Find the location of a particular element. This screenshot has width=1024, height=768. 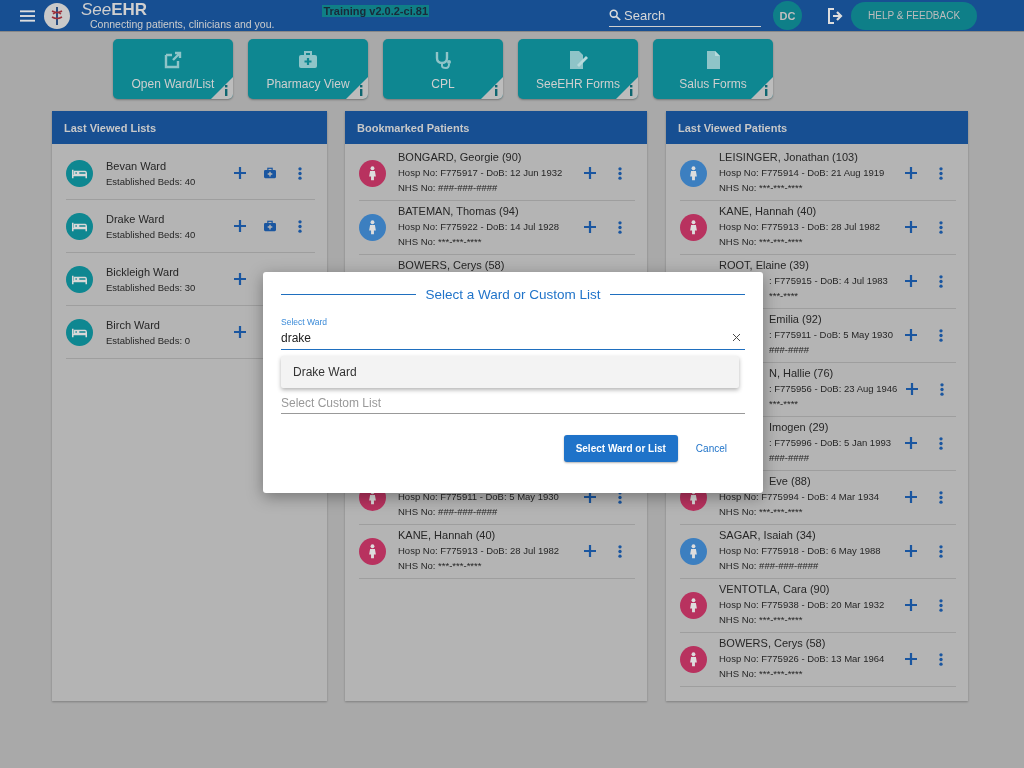

menu-icon is located at coordinates (27, 15).